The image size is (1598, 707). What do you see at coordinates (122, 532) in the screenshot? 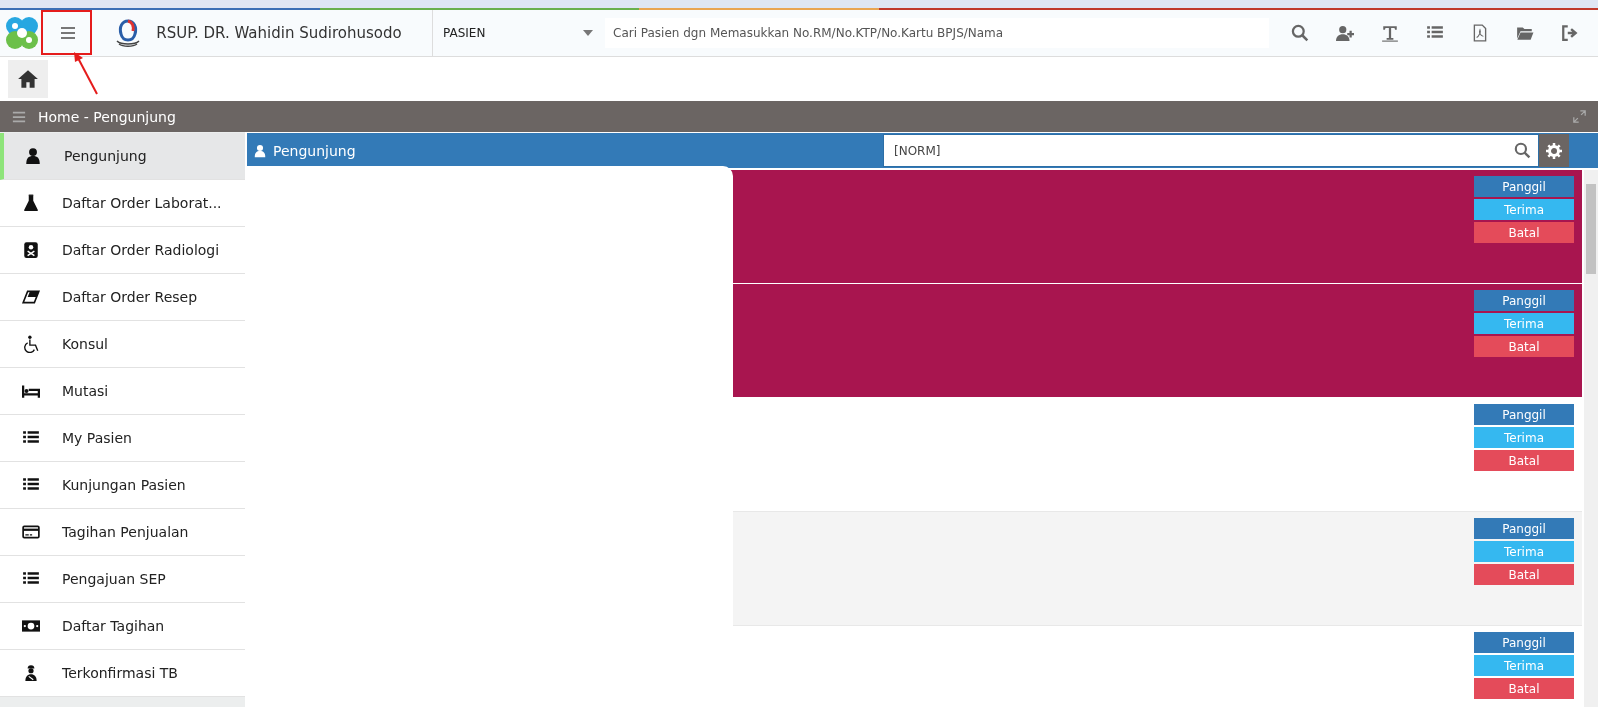
I see `sidebar-item: Tagihan Penjualan` at bounding box center [122, 532].